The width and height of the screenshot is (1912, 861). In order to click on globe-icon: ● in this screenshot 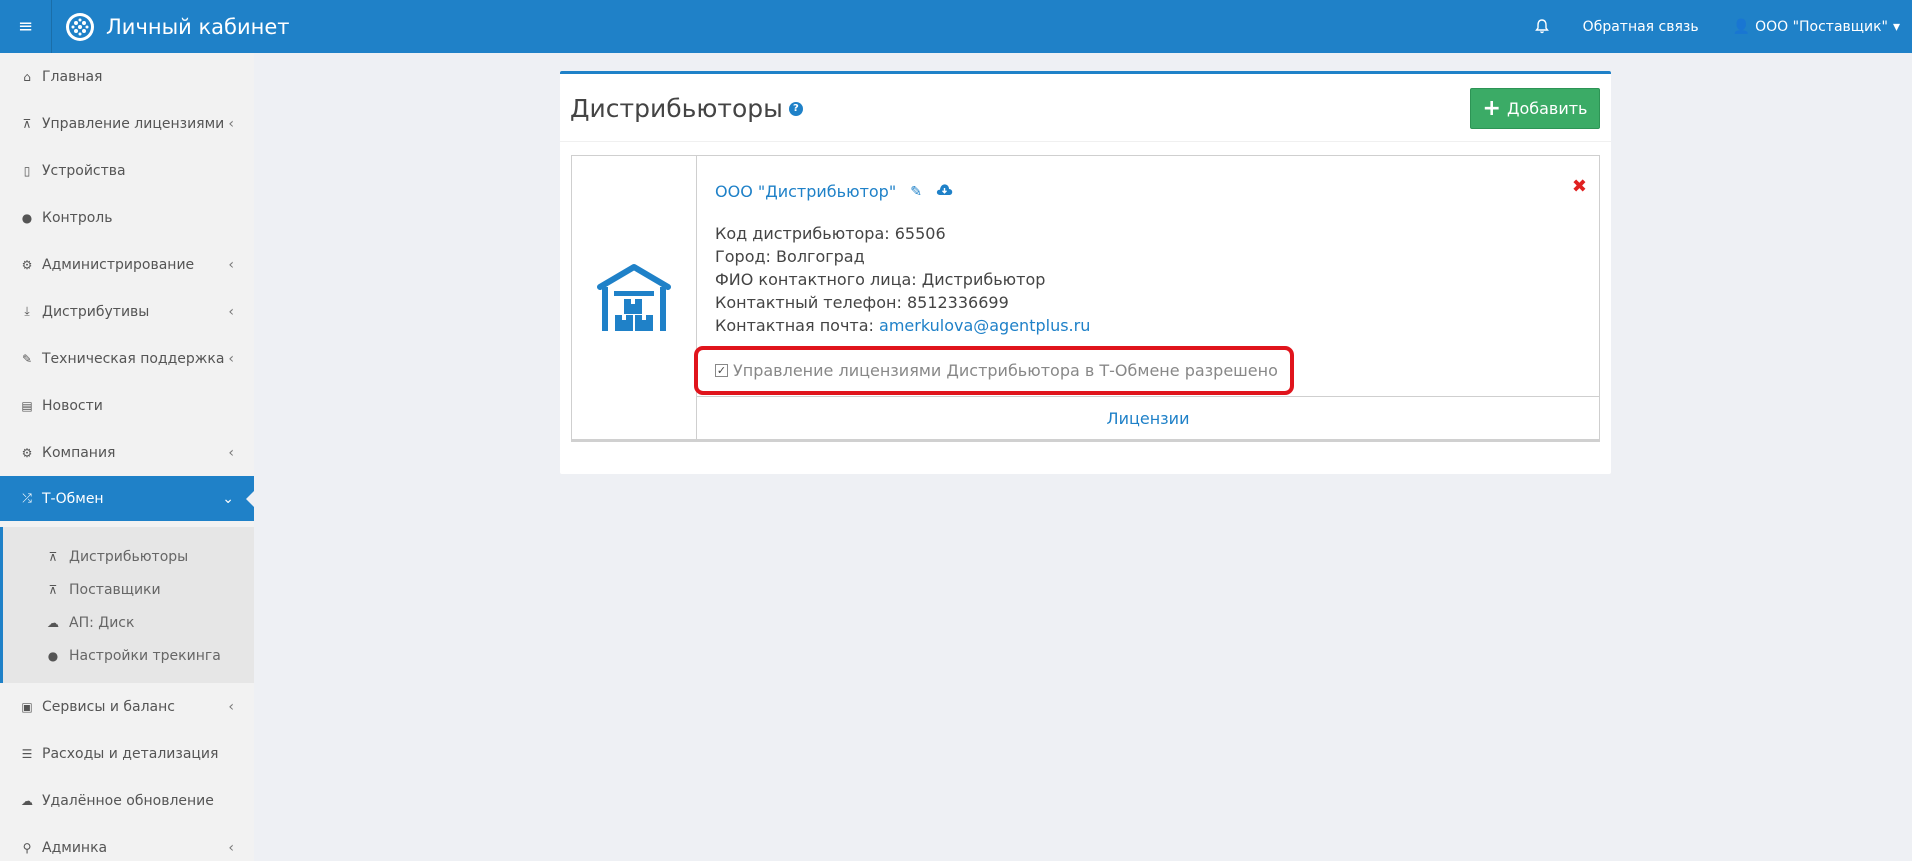, I will do `click(27, 217)`.